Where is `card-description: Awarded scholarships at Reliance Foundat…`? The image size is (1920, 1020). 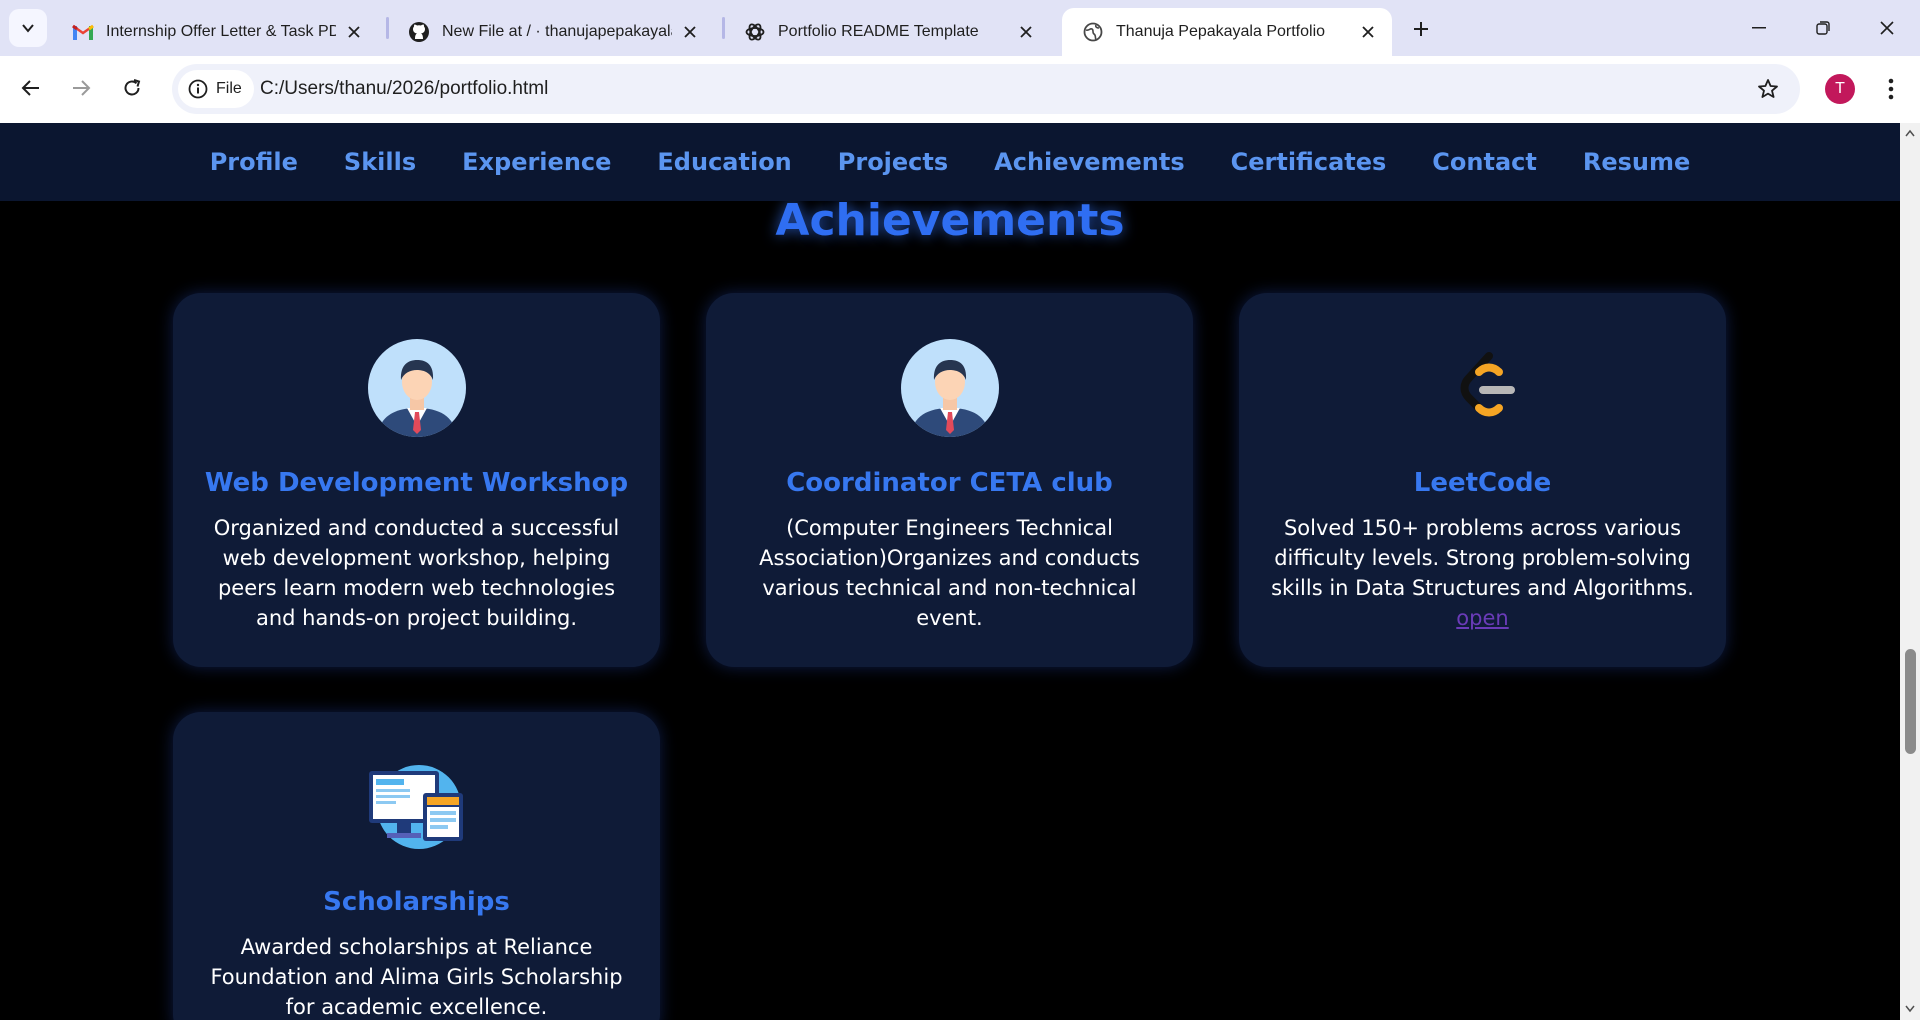
card-description: Awarded scholarships at Reliance Foundat… is located at coordinates (416, 977).